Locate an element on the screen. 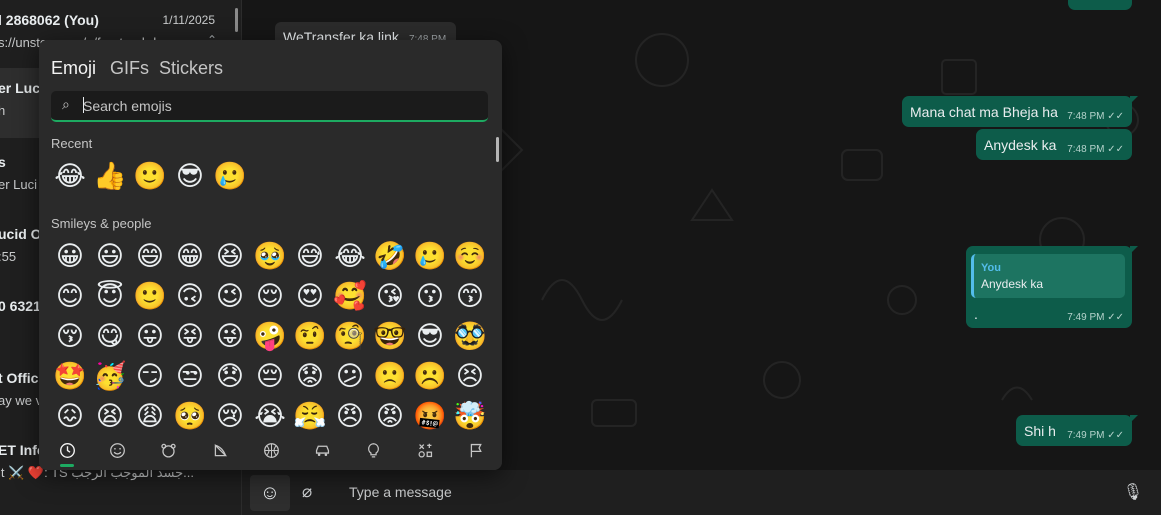 Image resolution: width=1161 pixels, height=515 pixels. food-icon is located at coordinates (220, 451).